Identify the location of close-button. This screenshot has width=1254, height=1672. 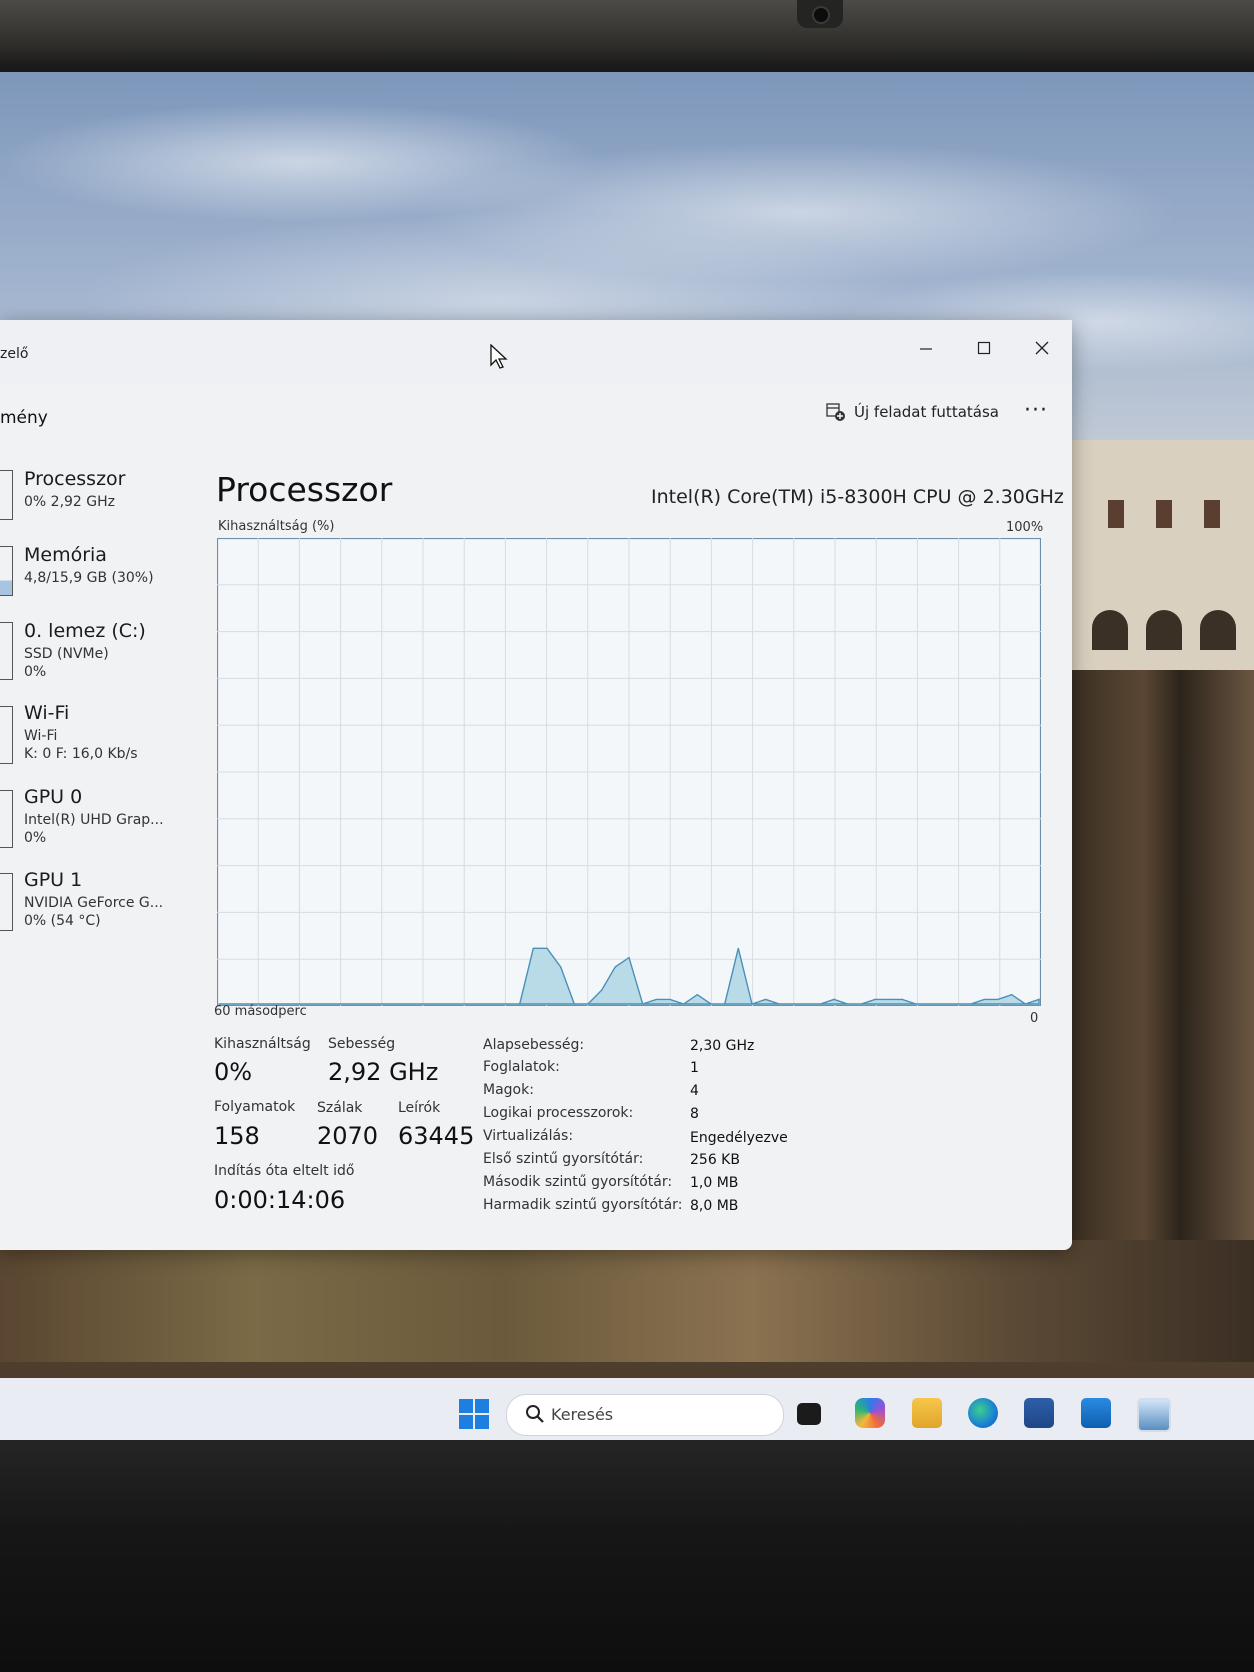
(1042, 348).